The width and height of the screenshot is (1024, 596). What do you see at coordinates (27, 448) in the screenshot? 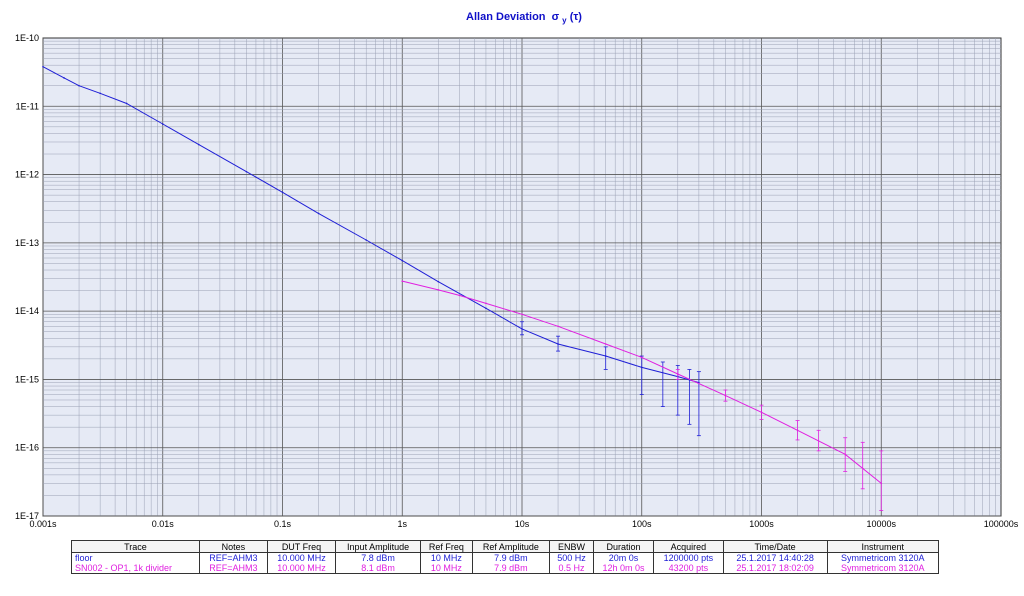
I see `y-tick-label: 1E-16` at bounding box center [27, 448].